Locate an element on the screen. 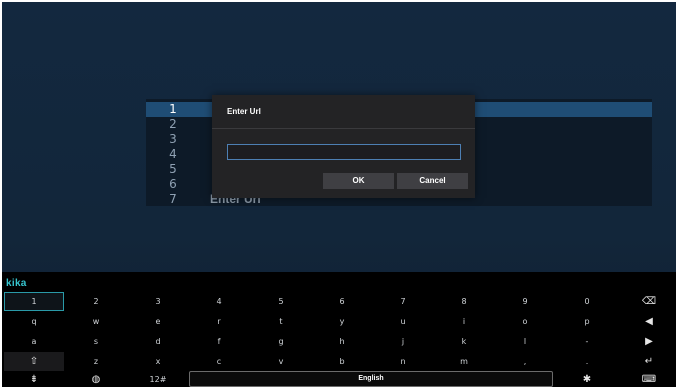  list-row-number: 5 is located at coordinates (173, 169).